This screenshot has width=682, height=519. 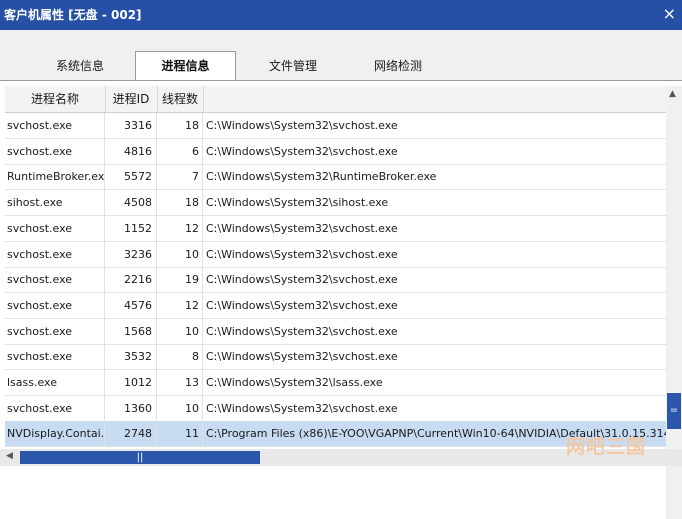 I want to click on cell-path: C:\Windows\System32\RuntimeBroker.exe, so click(x=321, y=177).